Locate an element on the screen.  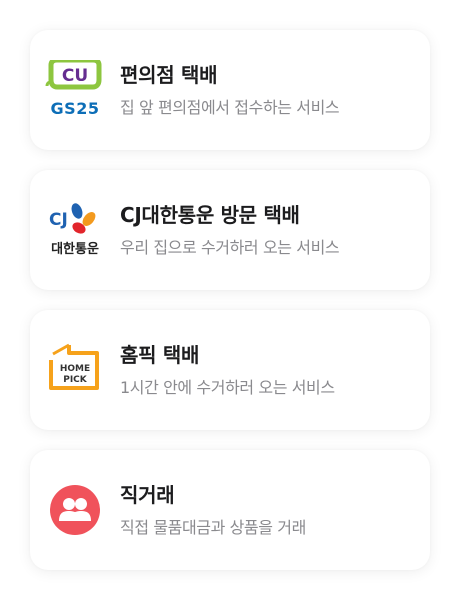
svg-text: PICK is located at coordinates (75, 380).